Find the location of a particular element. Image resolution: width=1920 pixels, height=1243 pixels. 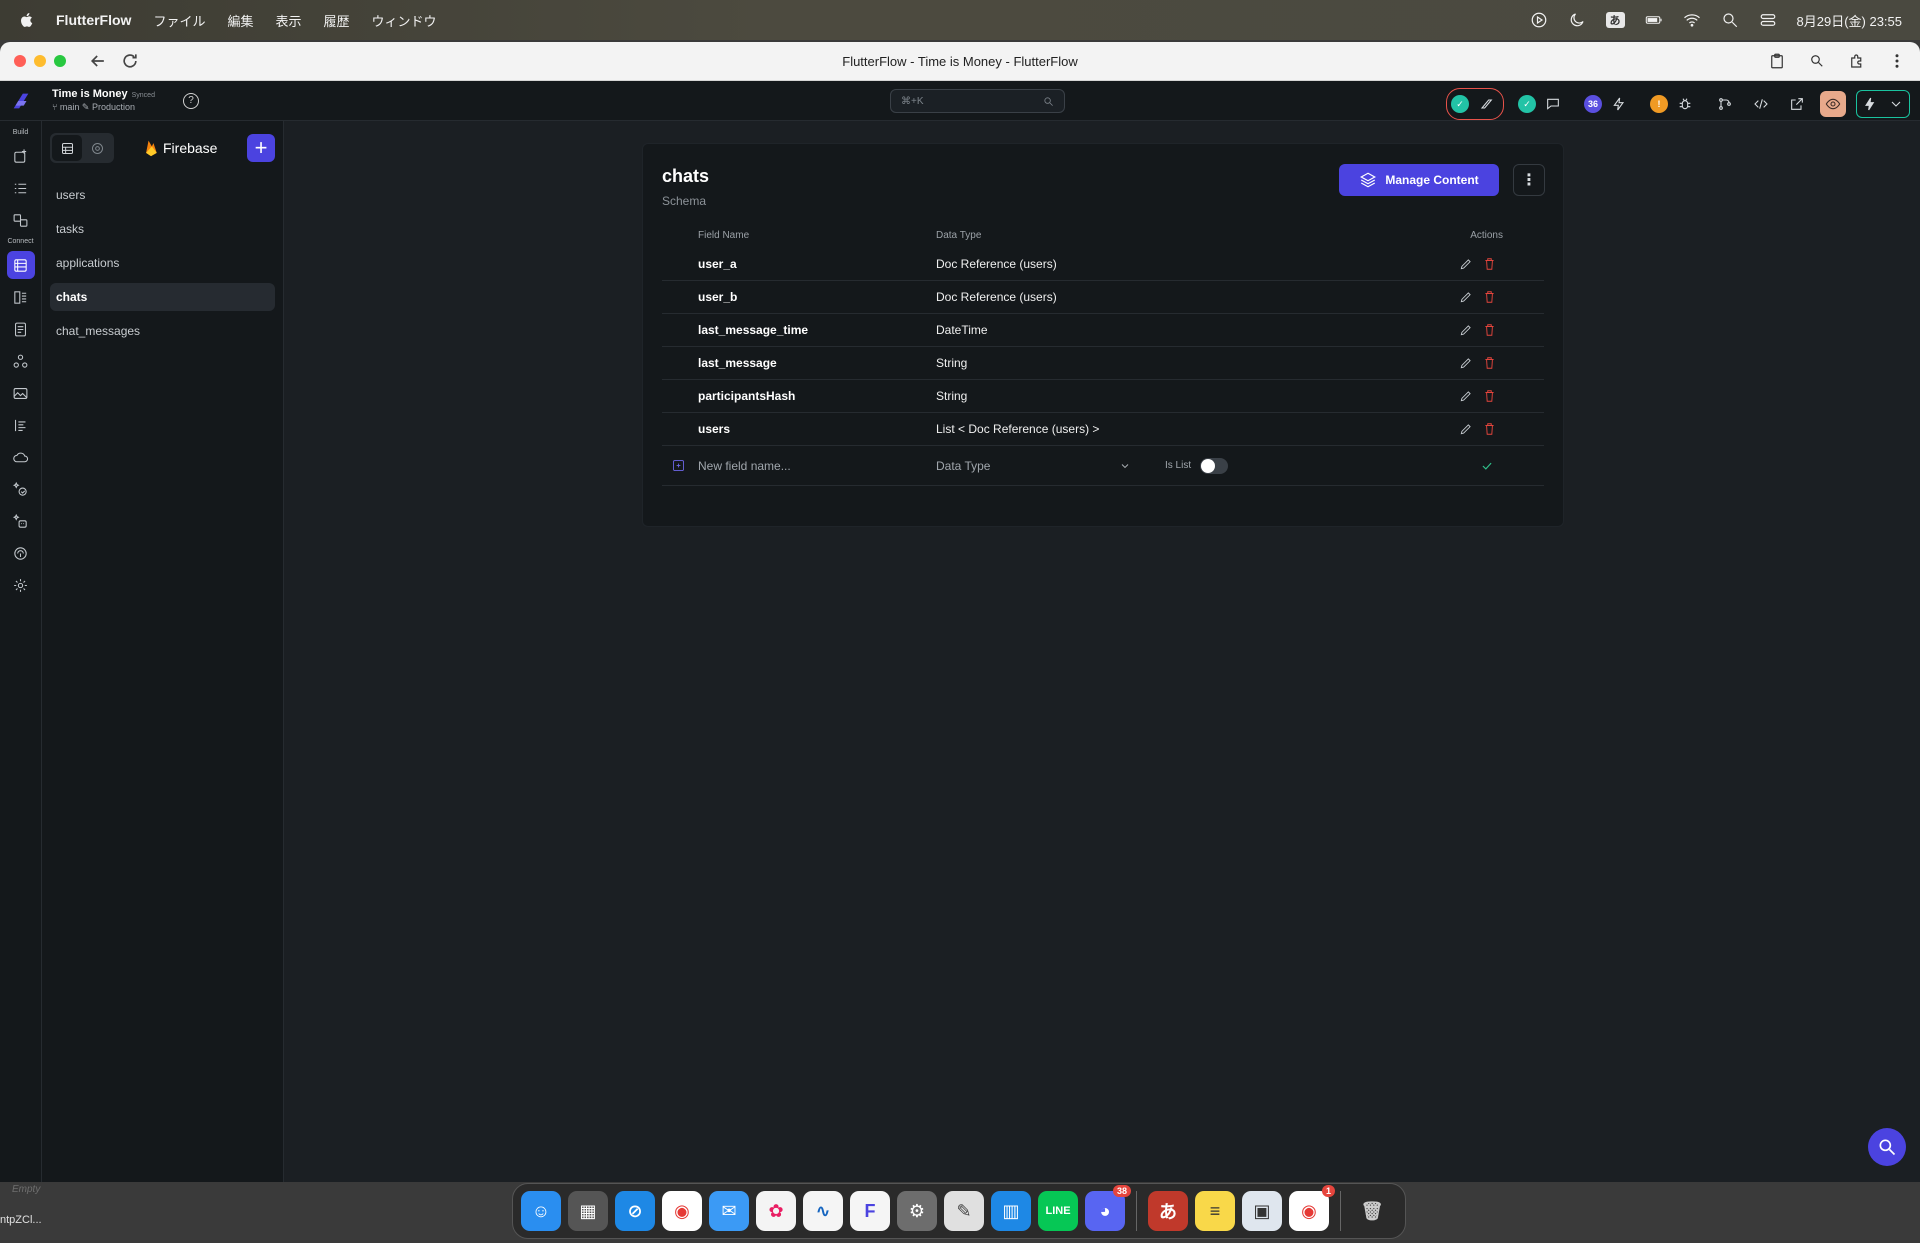

battery-icon is located at coordinates (1654, 20).